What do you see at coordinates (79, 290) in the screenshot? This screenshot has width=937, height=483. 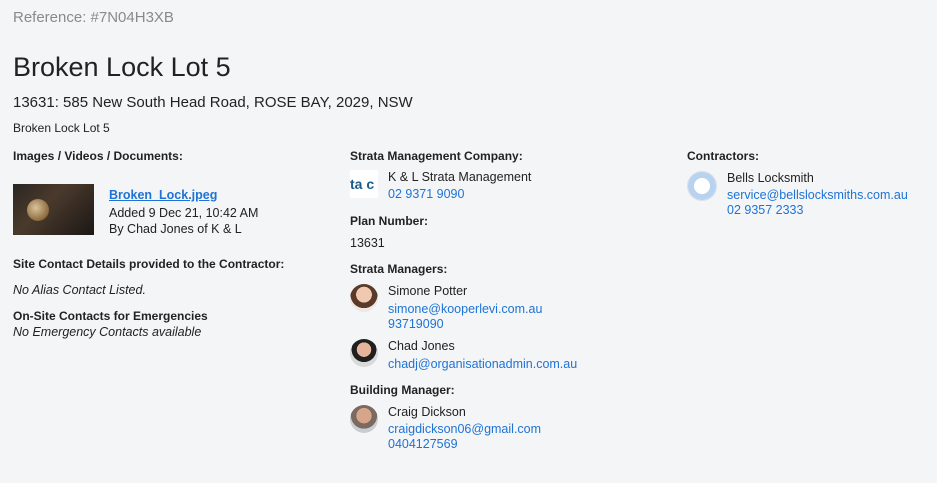 I see `site-contact-value: No Alias Contact Listed.` at bounding box center [79, 290].